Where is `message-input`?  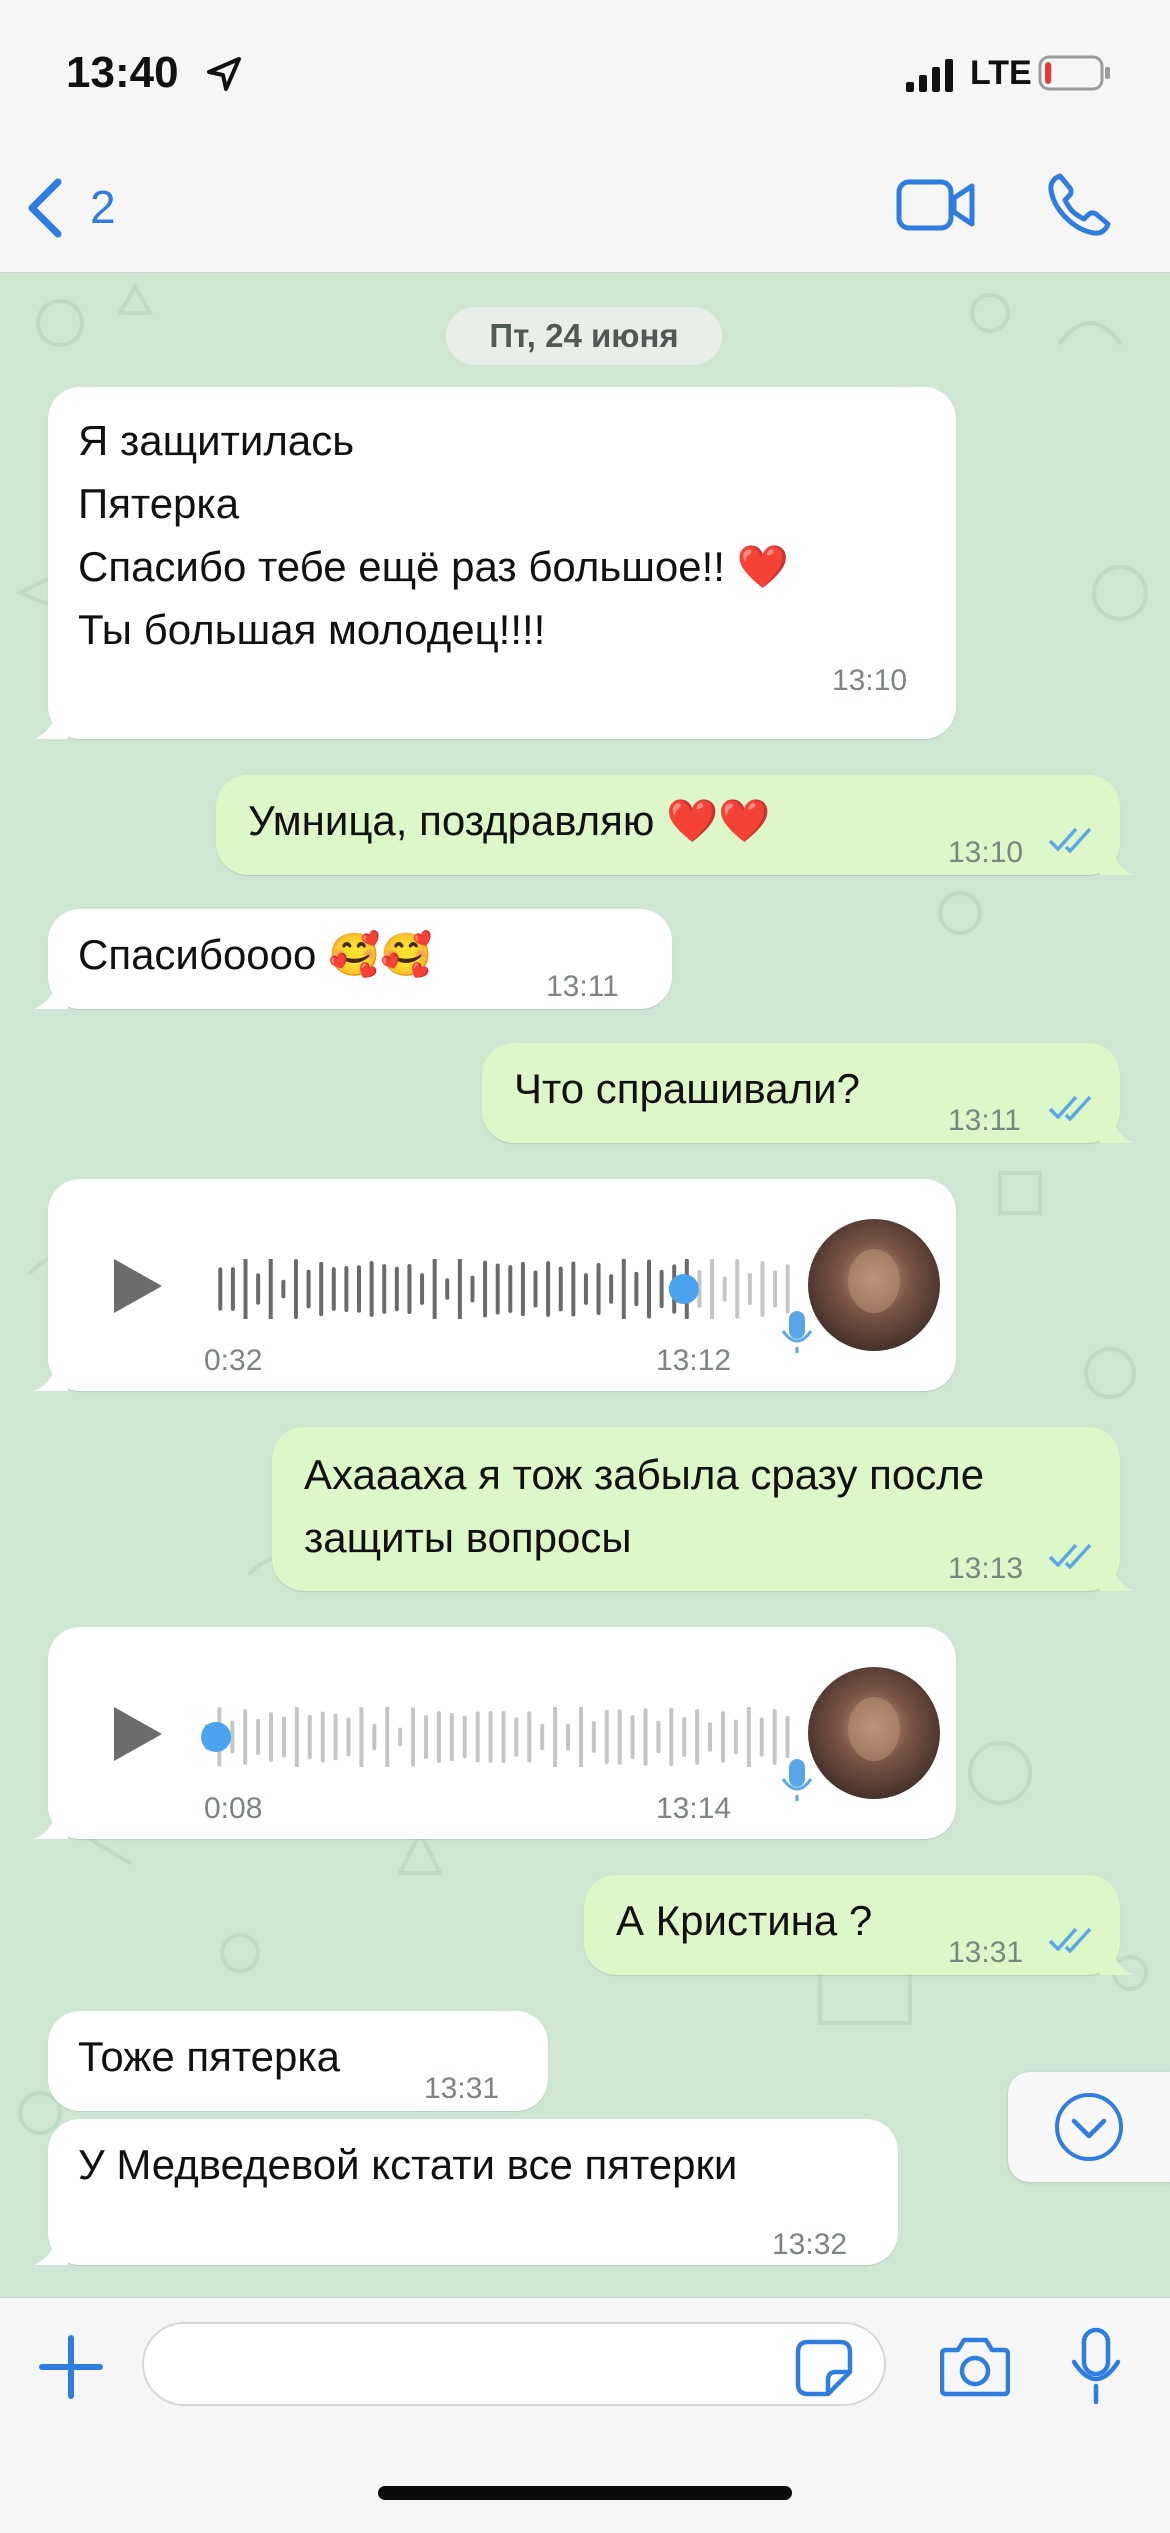 message-input is located at coordinates (476, 2366).